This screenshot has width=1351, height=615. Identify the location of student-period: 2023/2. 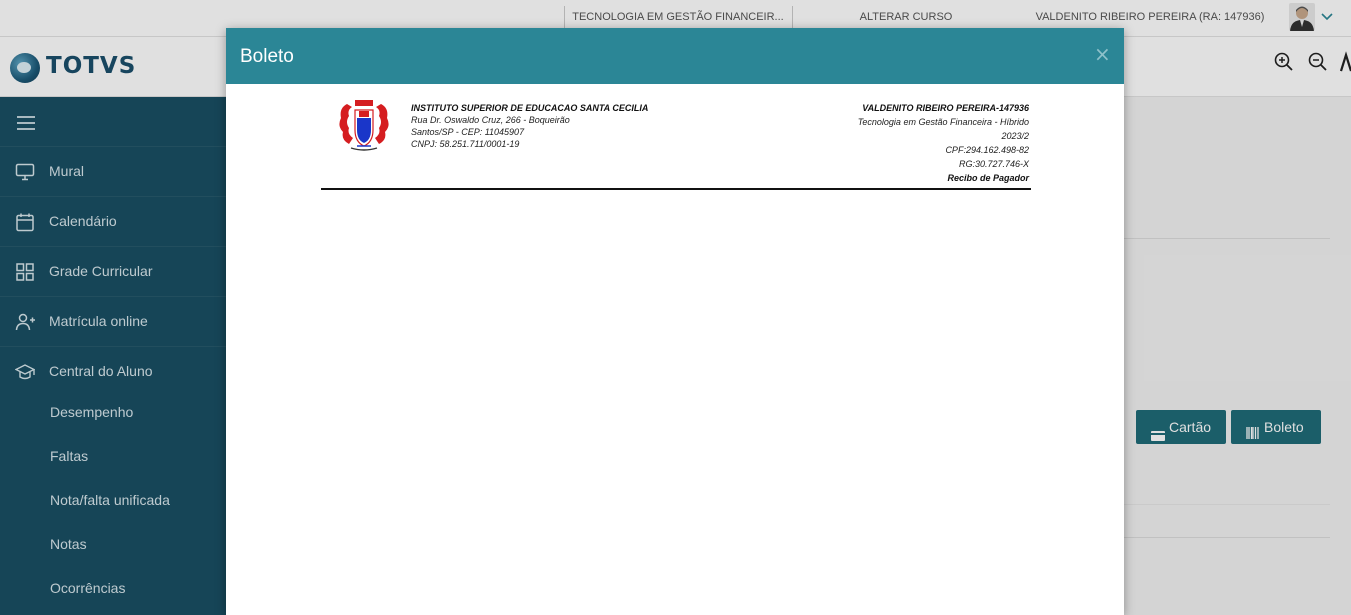
(1015, 136).